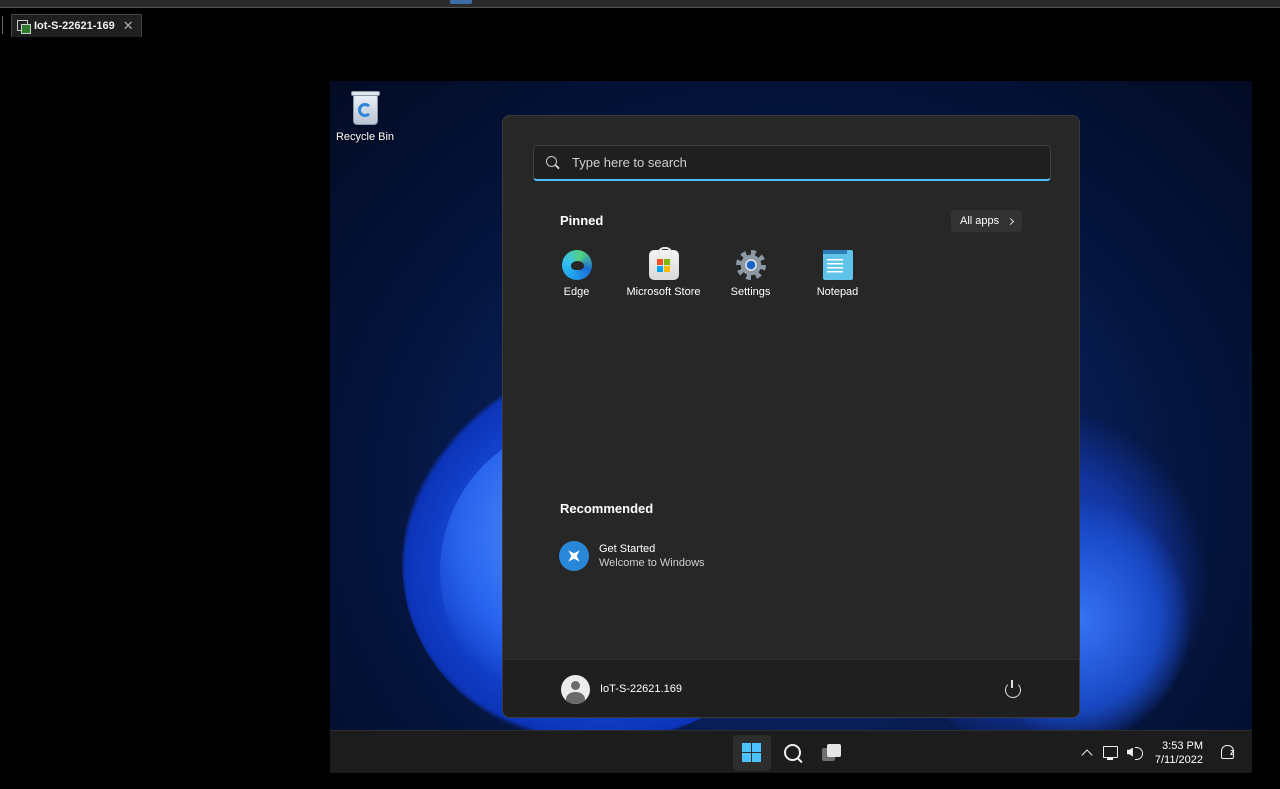 This screenshot has height=789, width=1280. What do you see at coordinates (24, 26) in the screenshot?
I see `virtual-machine-icon` at bounding box center [24, 26].